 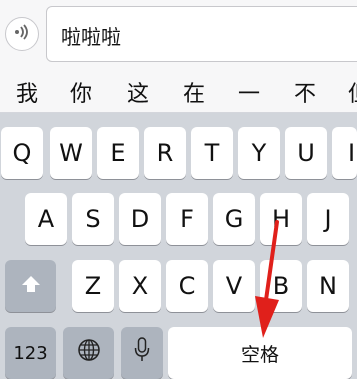 I want to click on candidate-item: 你, so click(x=81, y=92).